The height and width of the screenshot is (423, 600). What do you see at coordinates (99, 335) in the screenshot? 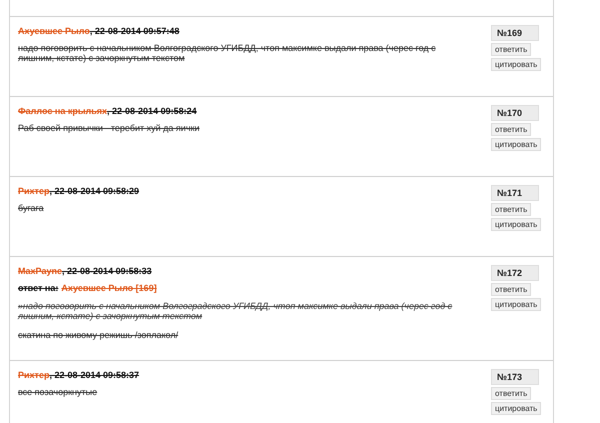
I see `post-text: скатина по живому режишь /зоплакол/` at bounding box center [99, 335].